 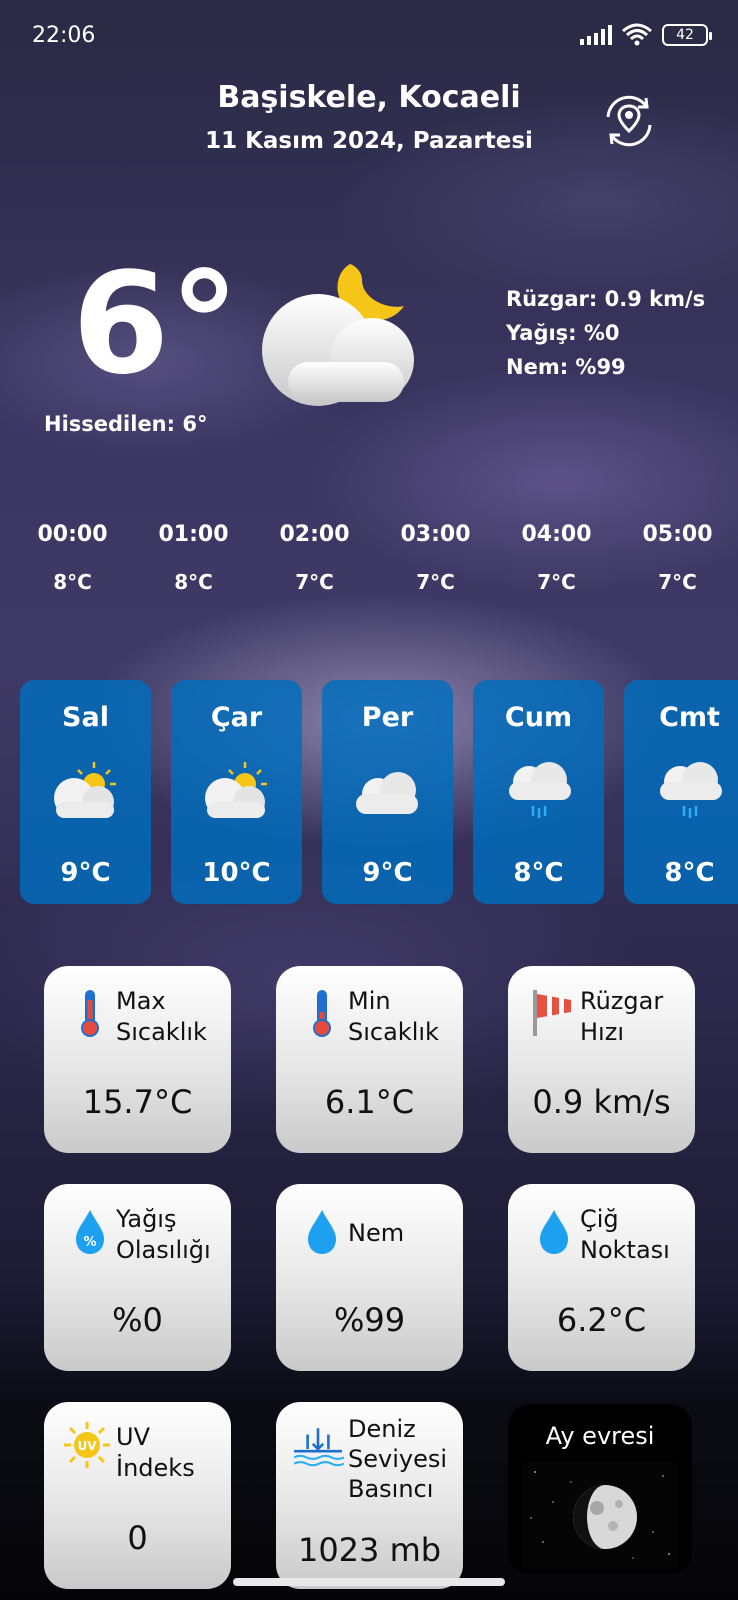 I want to click on label-line: Basıncı, so click(x=391, y=1489).